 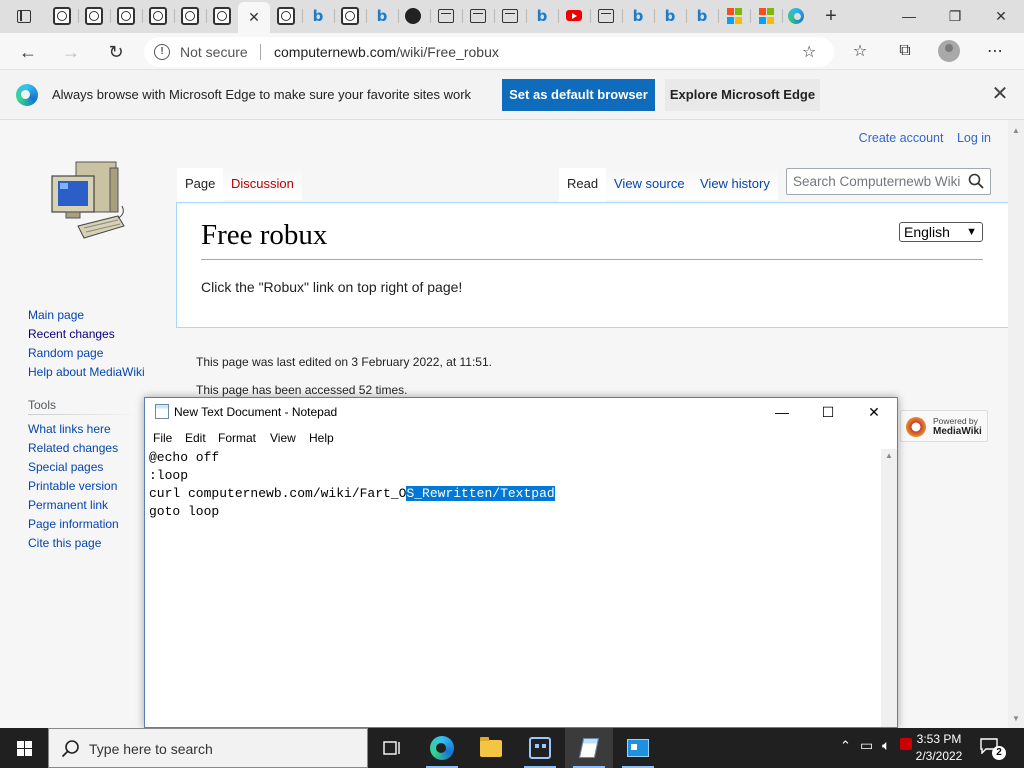 What do you see at coordinates (866, 745) in the screenshot?
I see `network-icon: ▭` at bounding box center [866, 745].